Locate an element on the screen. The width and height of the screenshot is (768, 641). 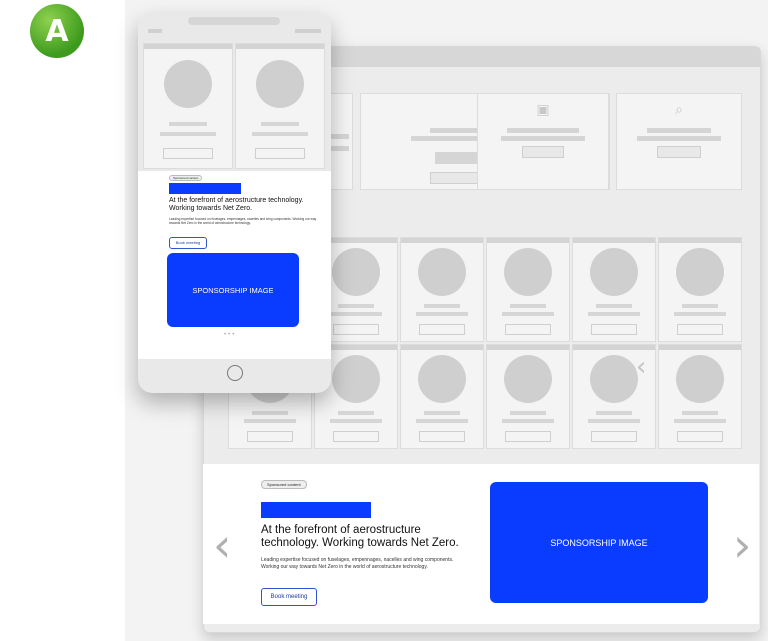
sponsorship-image-label: SPONSORSHIP IMAGE is located at coordinates (599, 542).